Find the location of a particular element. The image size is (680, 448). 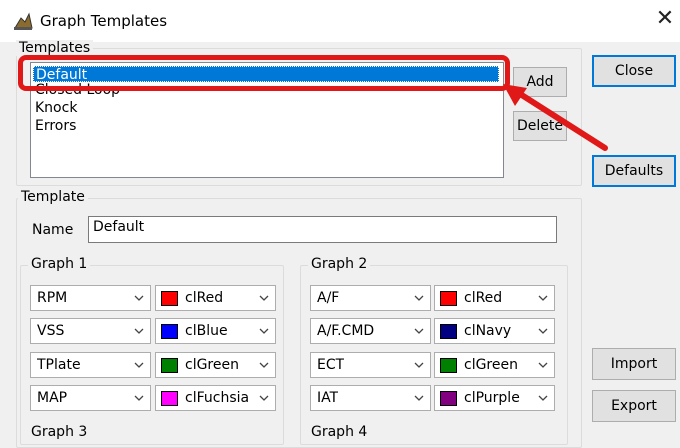

defaults-button: Defaults is located at coordinates (634, 171).